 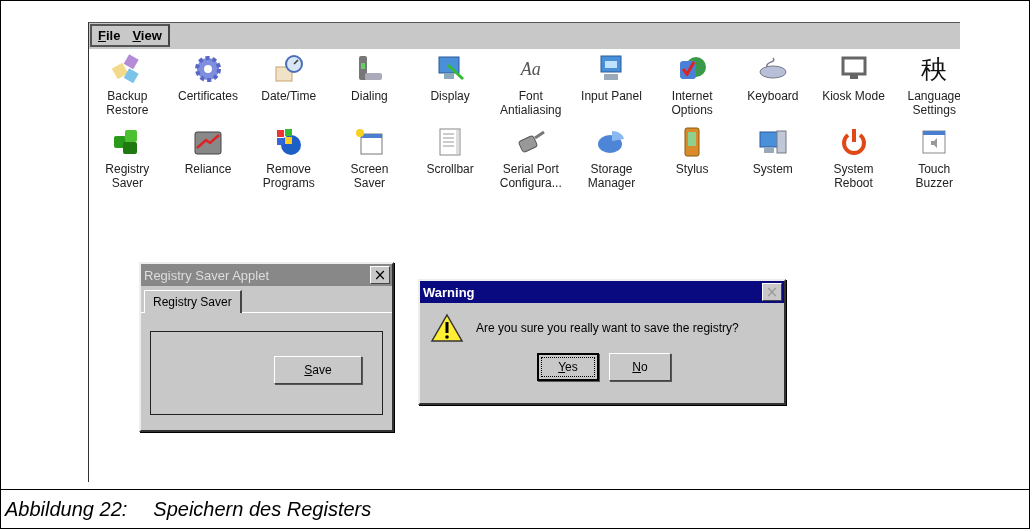 What do you see at coordinates (640, 367) in the screenshot?
I see `no-button: No` at bounding box center [640, 367].